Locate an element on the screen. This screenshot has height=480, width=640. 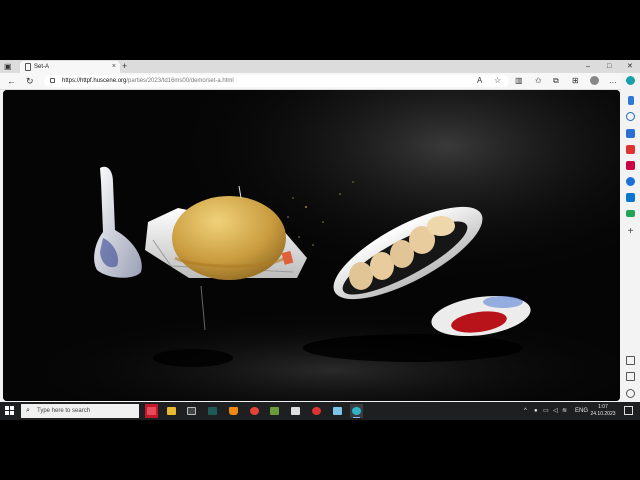
extensions-icon: ⊞ is located at coordinates (575, 81).